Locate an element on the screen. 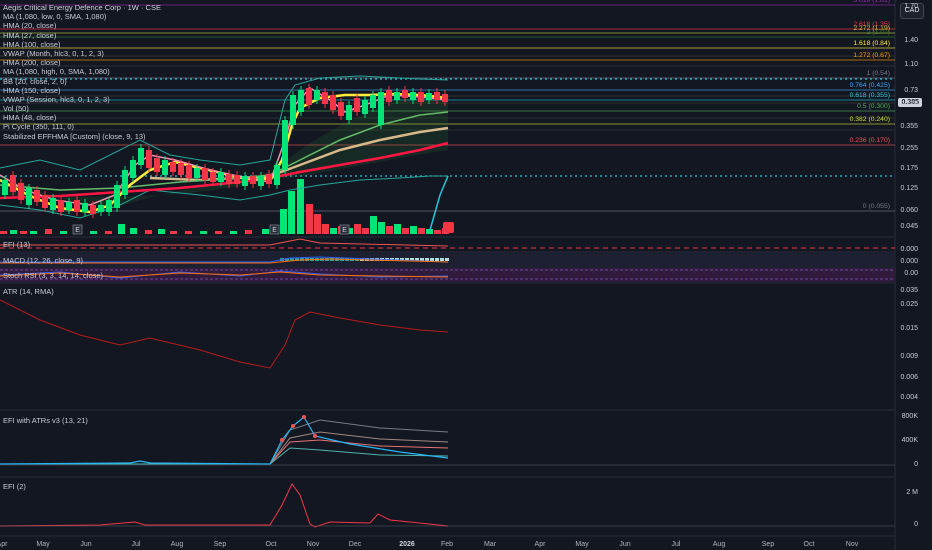  fib-label: 2 (1.07) is located at coordinates (878, 32).